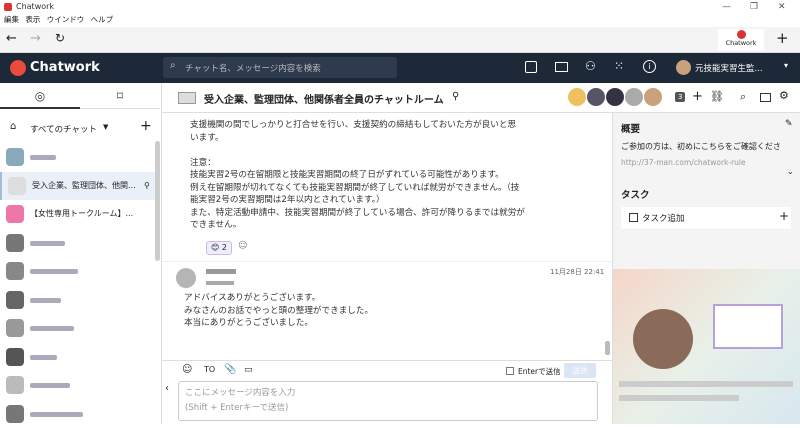 The width and height of the screenshot is (800, 428). Describe the element at coordinates (11, 38) in the screenshot. I see `back-icon: ←` at that location.